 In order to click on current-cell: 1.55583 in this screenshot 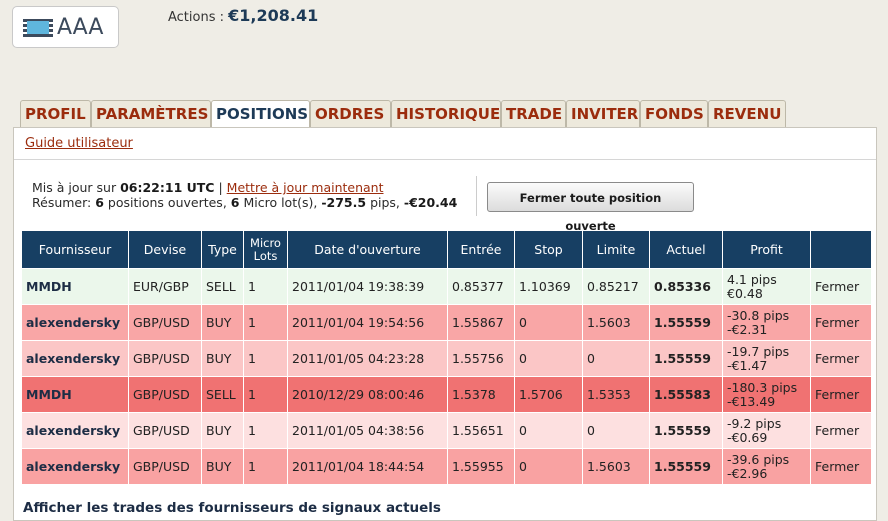, I will do `click(686, 394)`.